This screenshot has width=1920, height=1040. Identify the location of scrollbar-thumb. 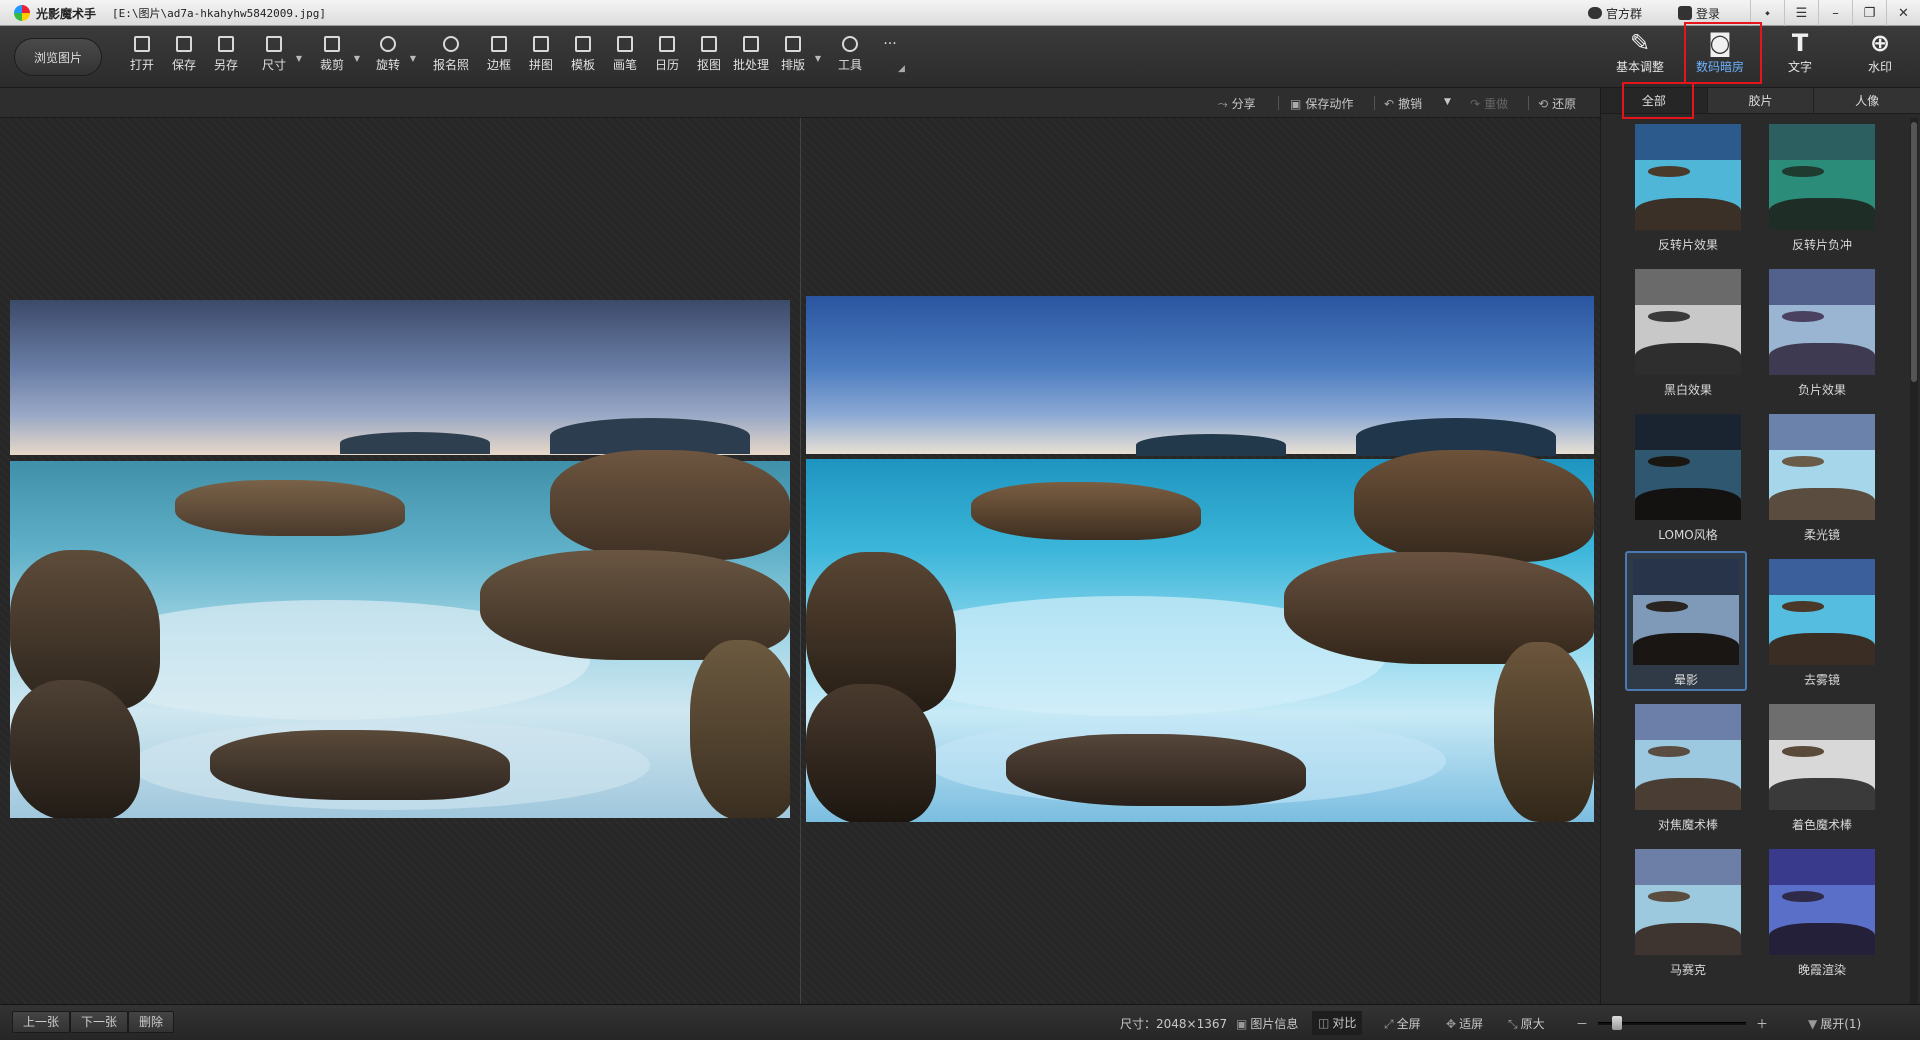
(1914, 252).